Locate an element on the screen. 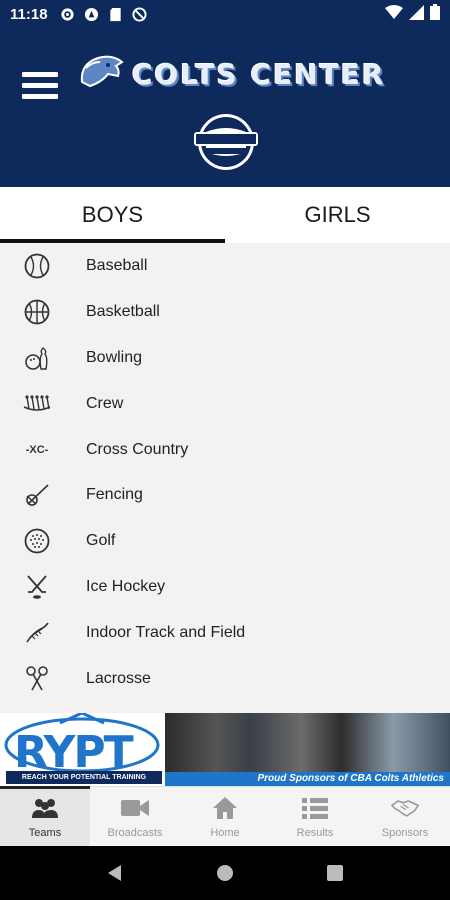  video-icon is located at coordinates (135, 808).